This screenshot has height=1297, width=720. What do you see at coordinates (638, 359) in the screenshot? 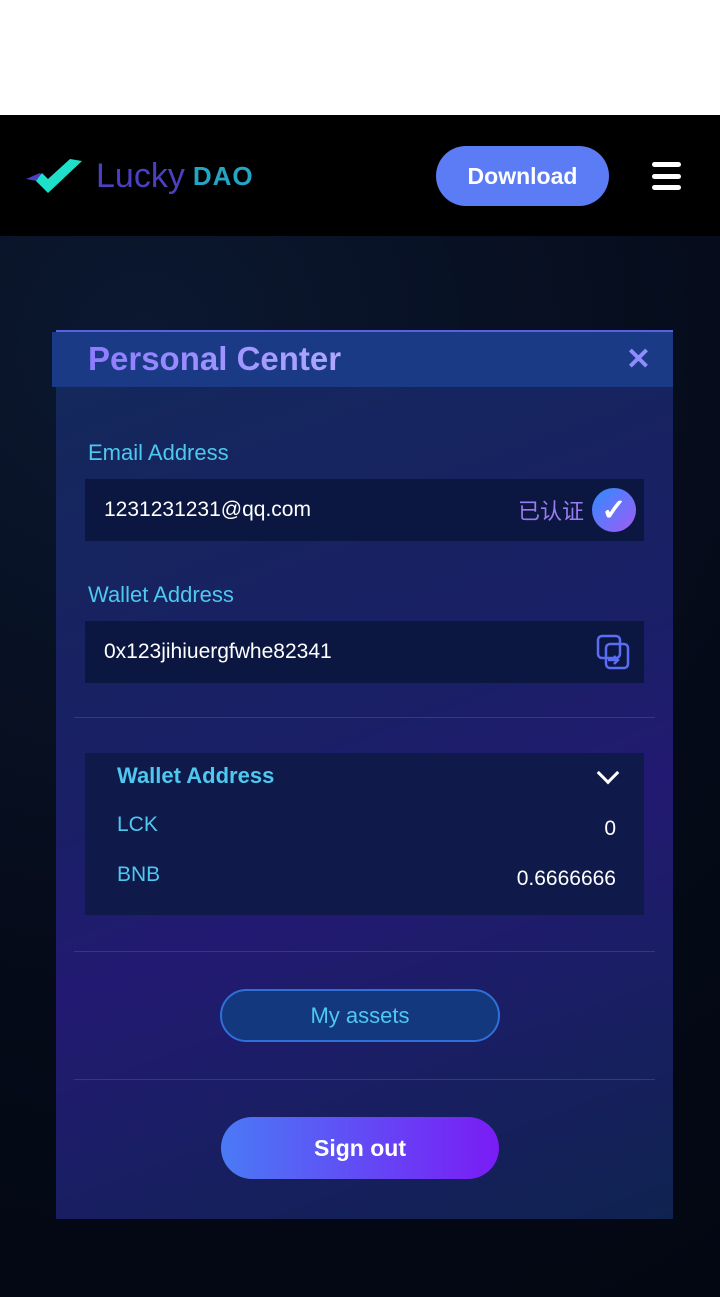
I see `close-icon: ✕` at bounding box center [638, 359].